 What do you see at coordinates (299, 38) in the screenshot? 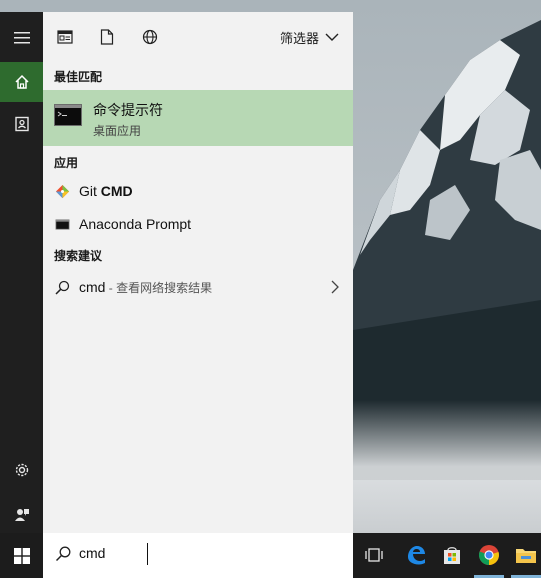
I see `filter-label: 筛选器` at bounding box center [299, 38].